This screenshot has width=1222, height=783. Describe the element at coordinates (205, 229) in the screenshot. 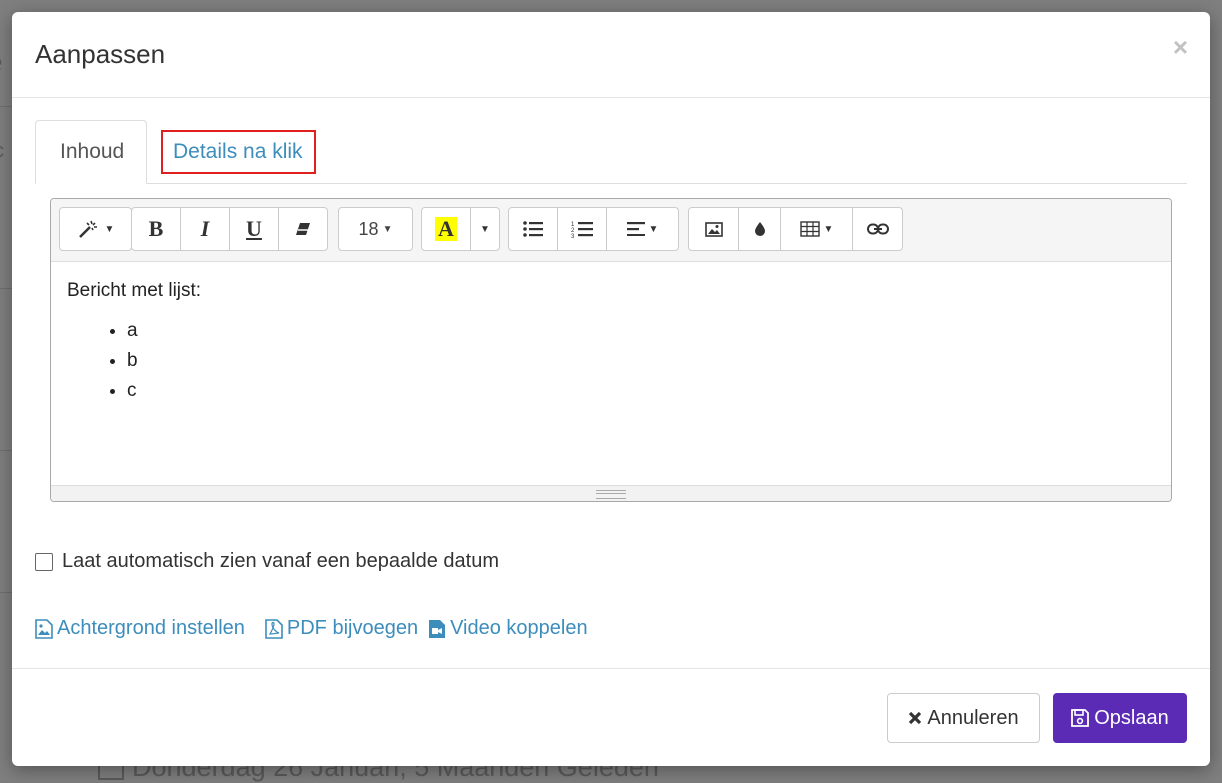

I see `italic-button: I` at that location.